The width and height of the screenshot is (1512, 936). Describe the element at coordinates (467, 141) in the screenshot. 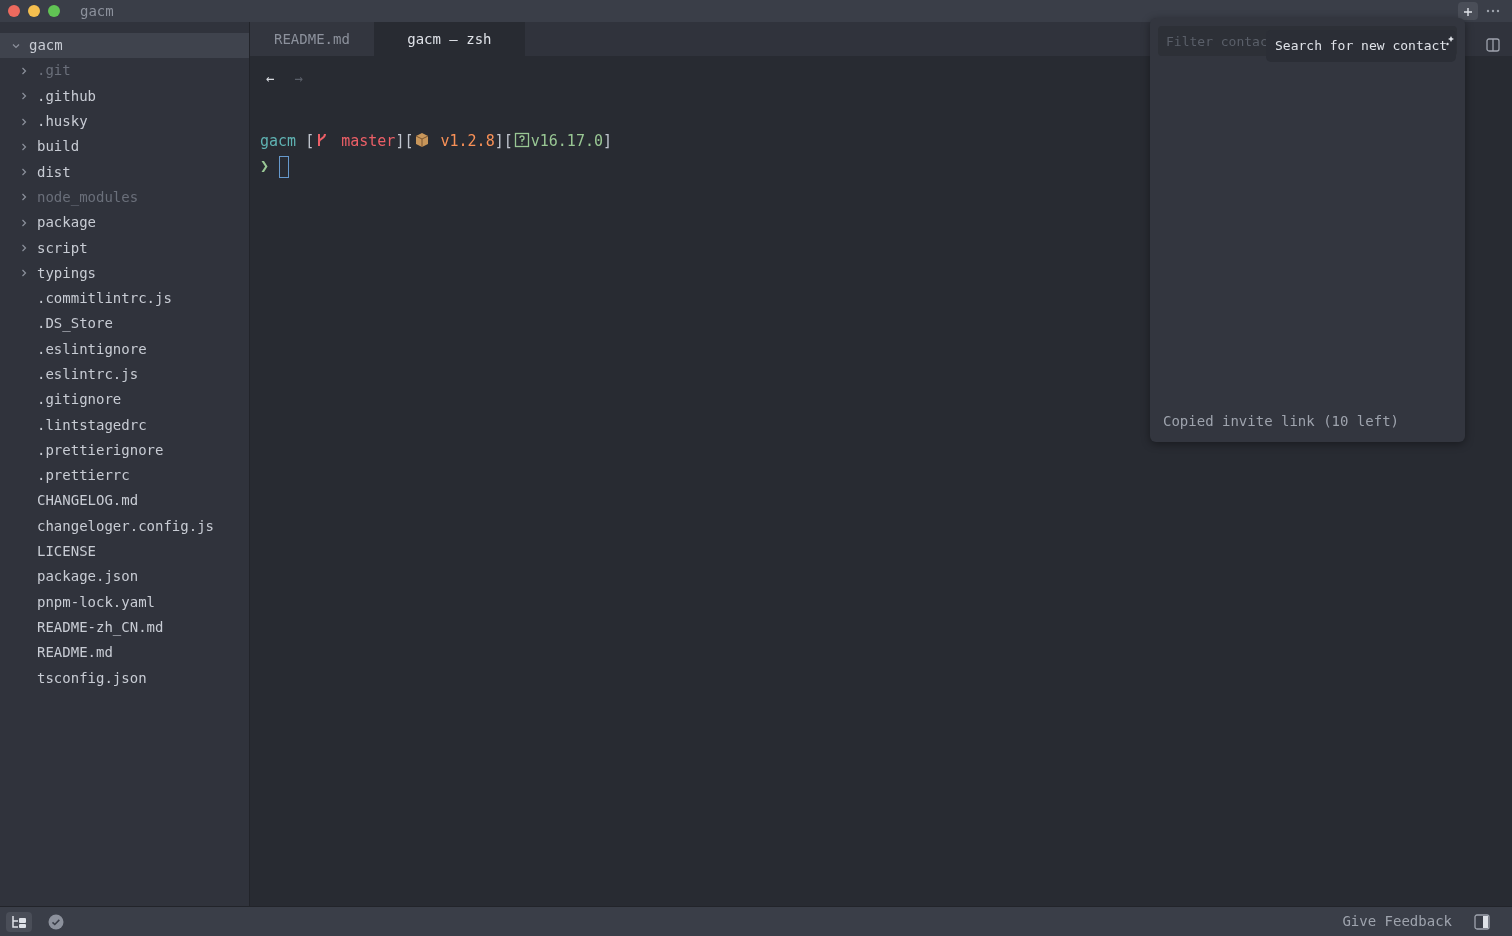

I see `prompt-text: v1.2.8` at that location.